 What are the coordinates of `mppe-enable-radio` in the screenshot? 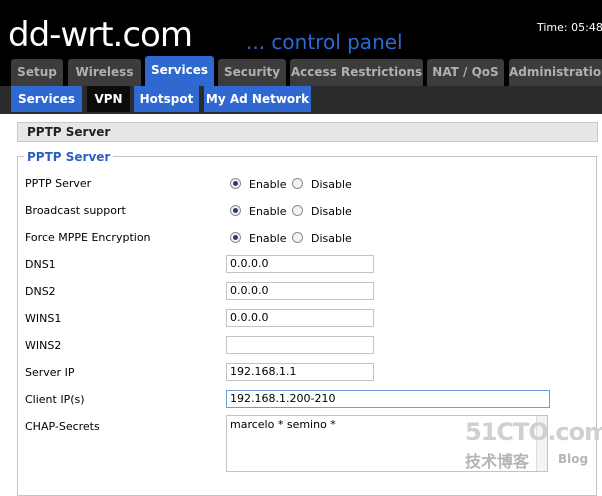 It's located at (235, 237).